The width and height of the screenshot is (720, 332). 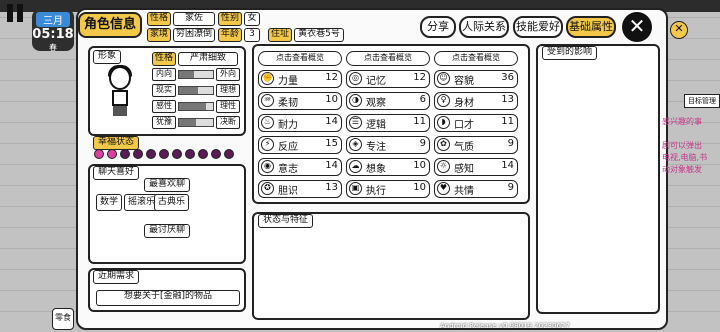 I want to click on tab-relations: 人际关系, so click(x=484, y=27).